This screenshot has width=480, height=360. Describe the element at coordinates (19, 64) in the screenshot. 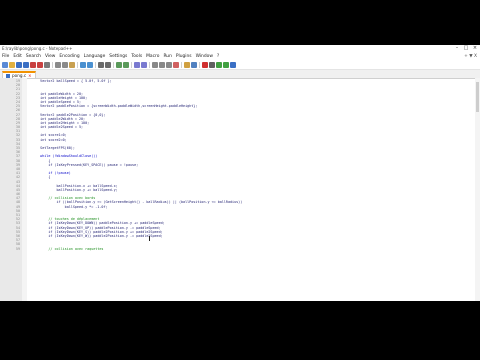

I see `save-icon` at that location.